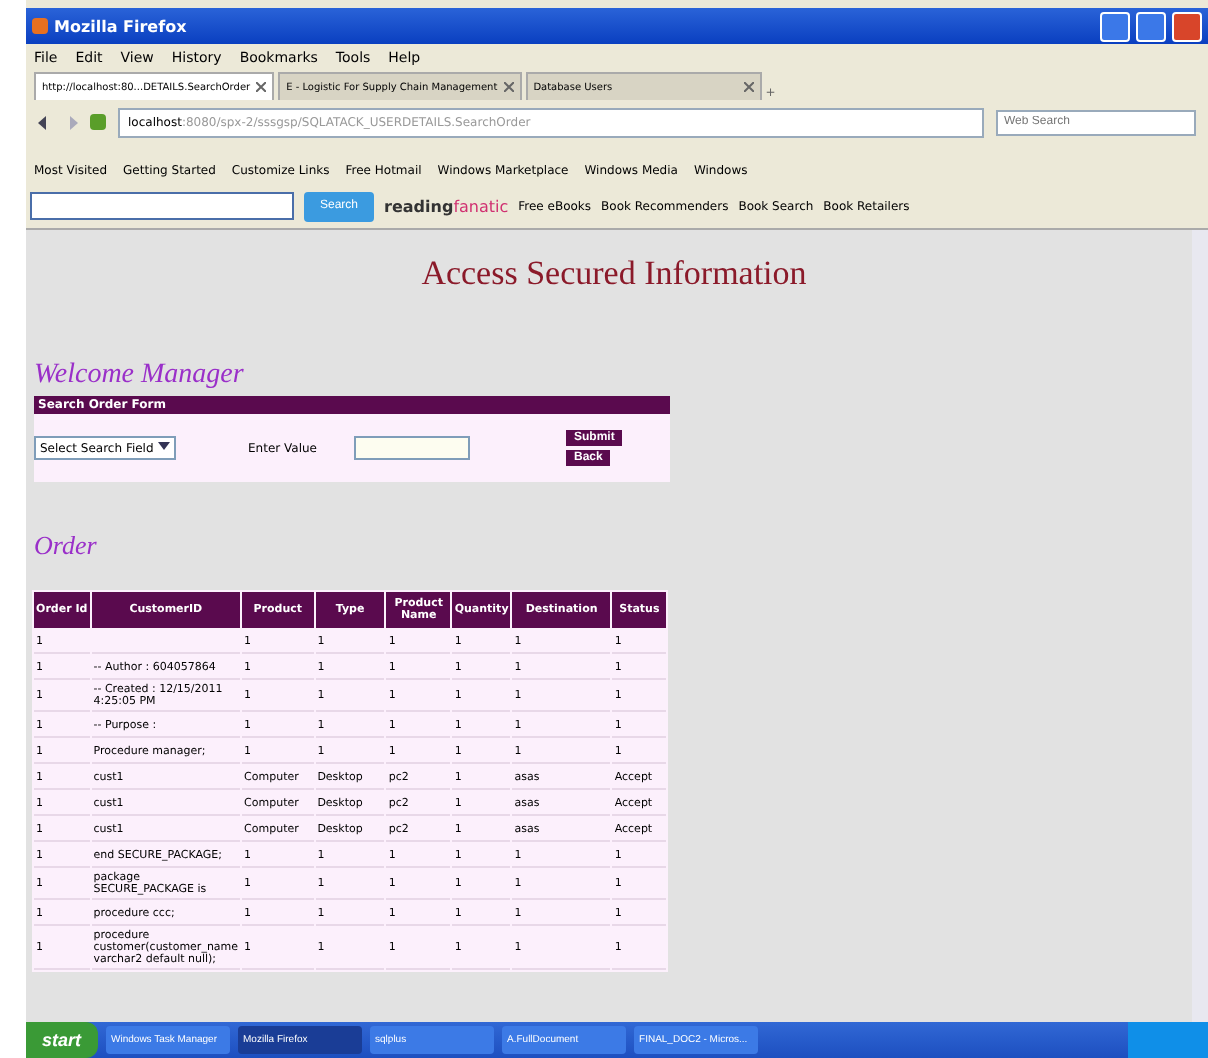 Image resolution: width=1208 pixels, height=1058 pixels. What do you see at coordinates (121, 26) in the screenshot?
I see `window-title: Mozilla Firefox` at bounding box center [121, 26].